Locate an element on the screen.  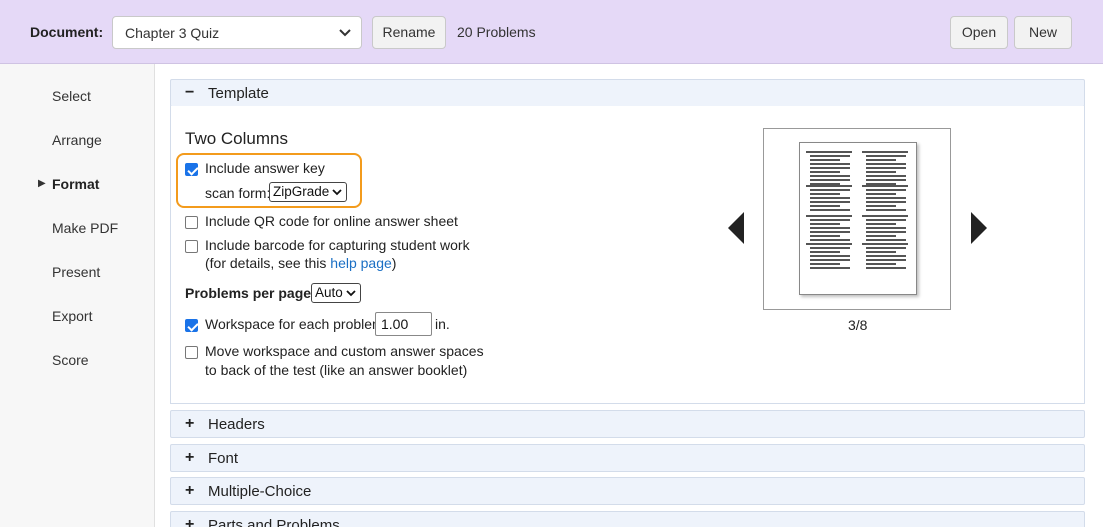
triangle-left-icon is located at coordinates (736, 228).